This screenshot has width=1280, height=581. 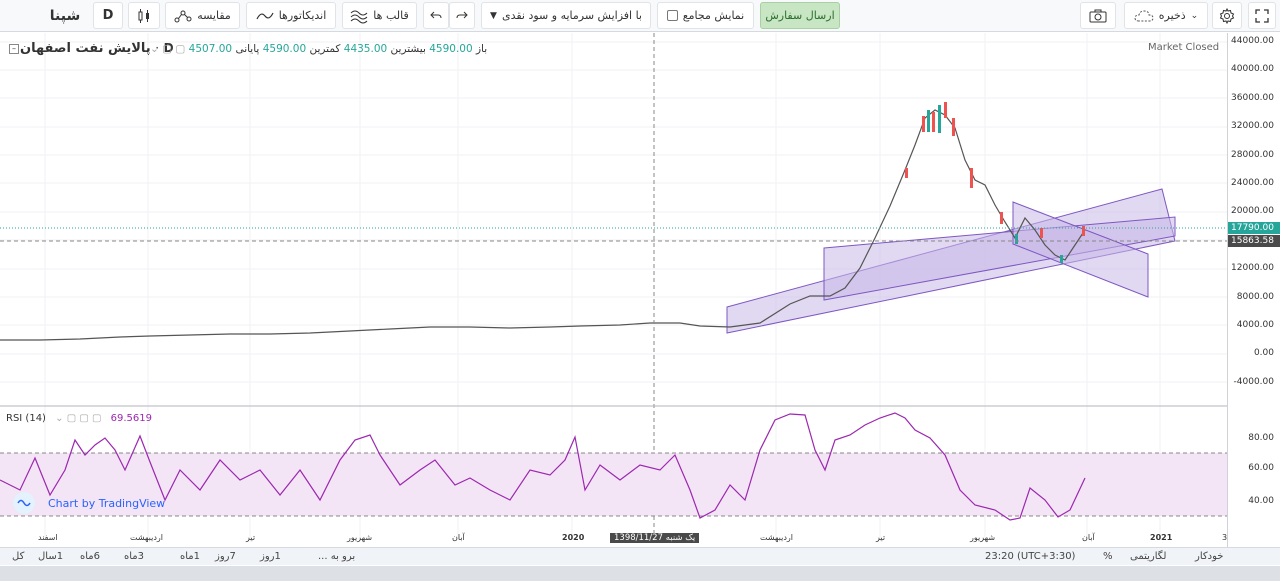 I want to click on fullscreen-icon, so click(x=1262, y=15).